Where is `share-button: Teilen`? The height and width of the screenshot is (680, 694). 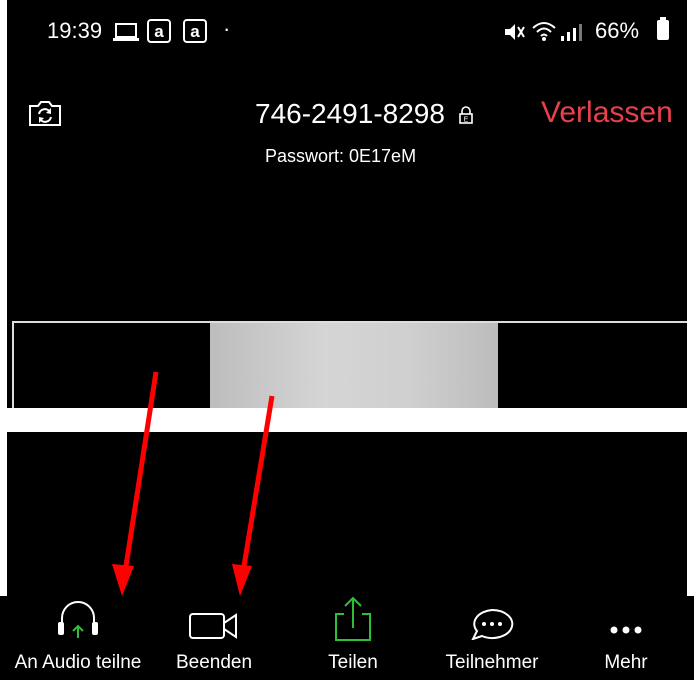 share-button: Teilen is located at coordinates (353, 638).